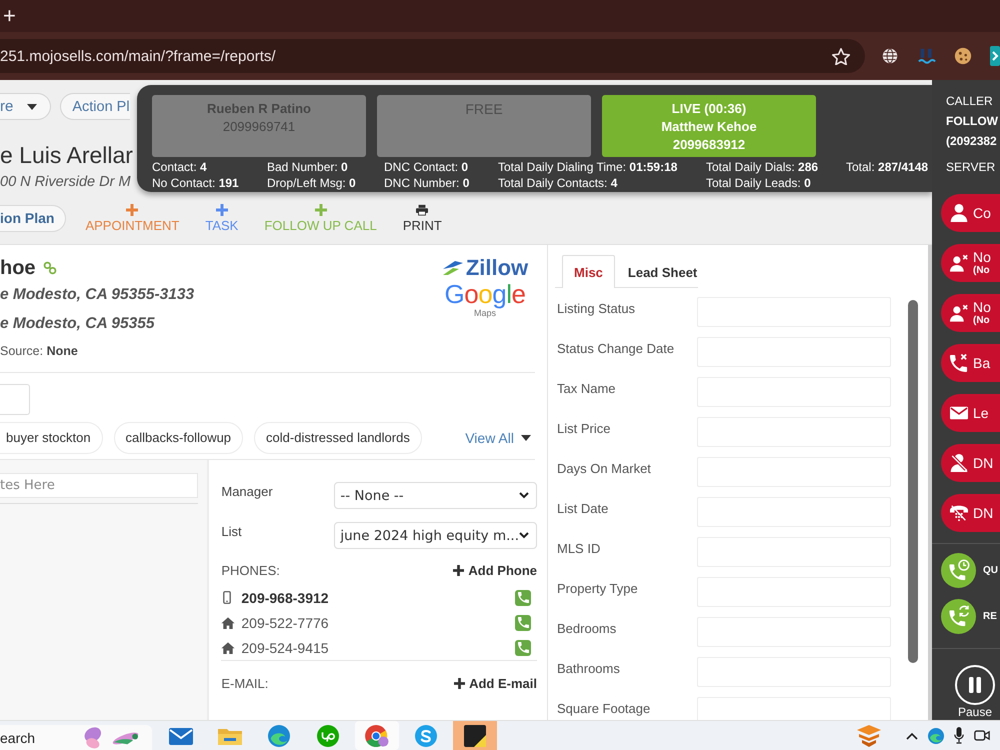  What do you see at coordinates (970, 413) in the screenshot?
I see `disposition-button: Le` at bounding box center [970, 413].